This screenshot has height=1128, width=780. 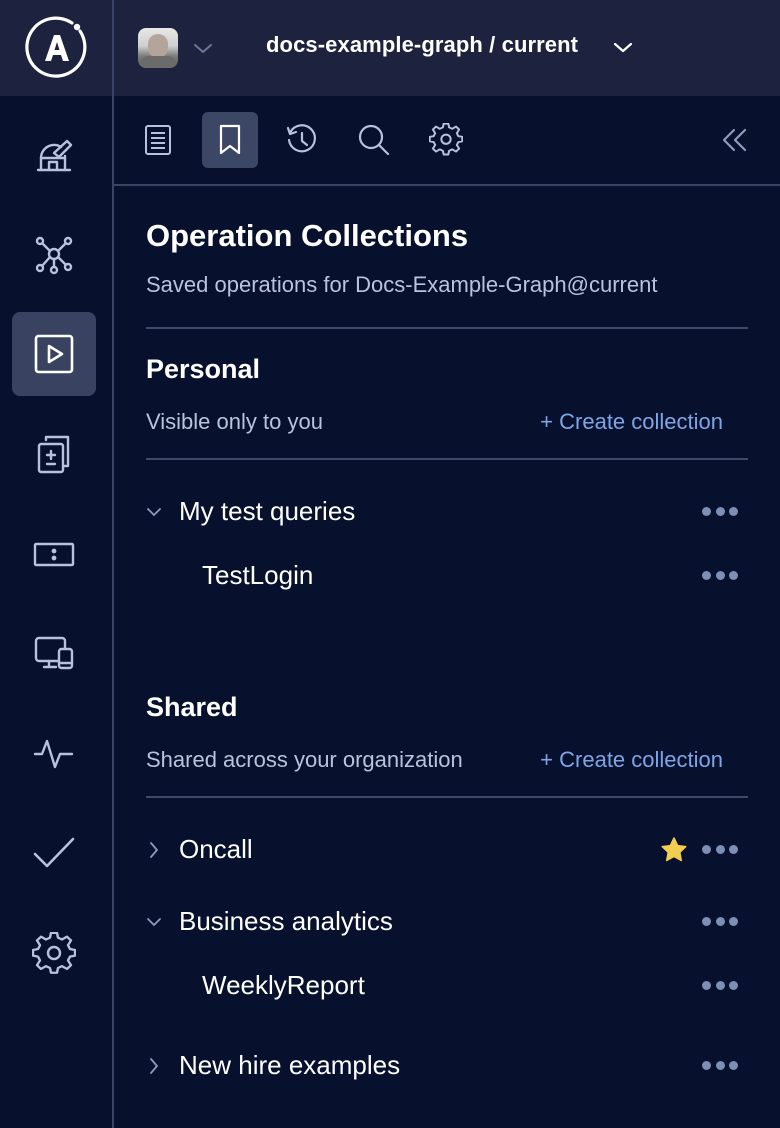 I want to click on nav-item-settings, so click(x=54, y=954).